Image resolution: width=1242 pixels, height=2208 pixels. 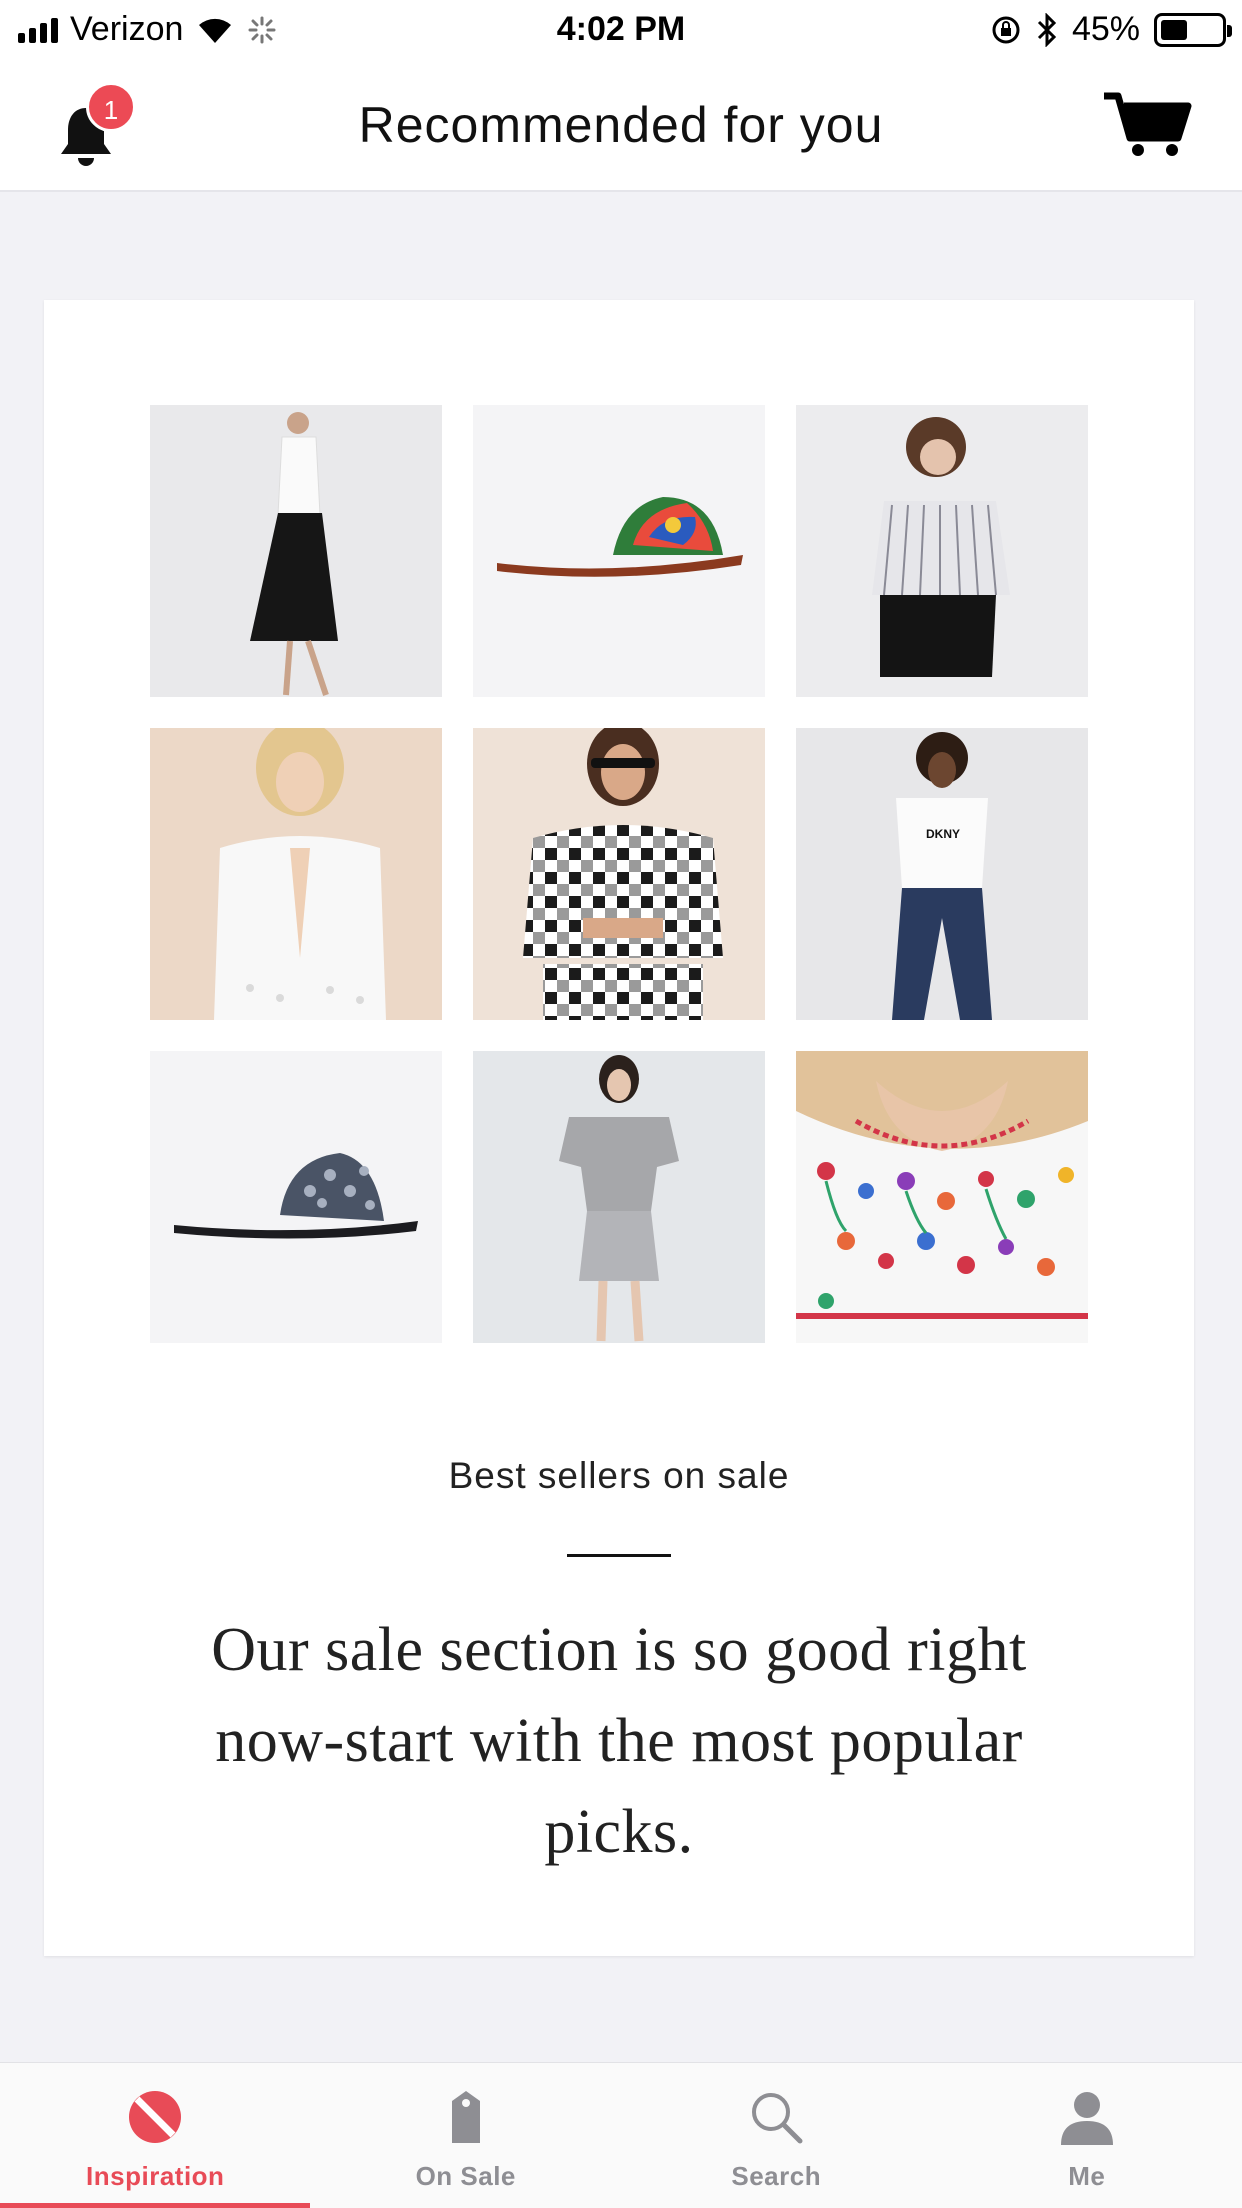 I want to click on battery-percent: 45%, so click(x=1105, y=29).